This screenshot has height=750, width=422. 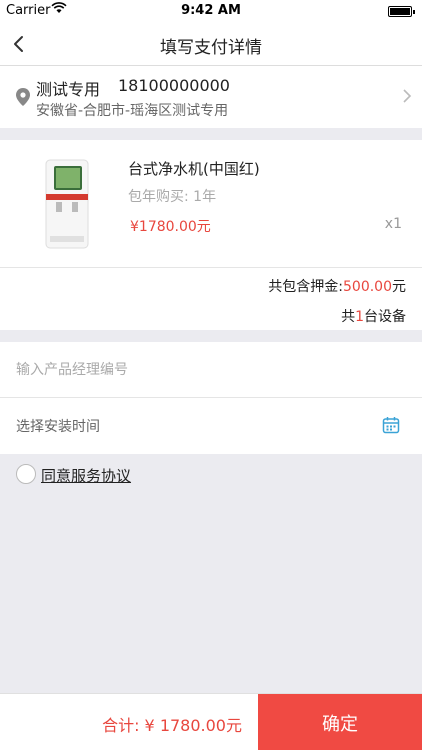 What do you see at coordinates (359, 317) in the screenshot?
I see `count-value: 1` at bounding box center [359, 317].